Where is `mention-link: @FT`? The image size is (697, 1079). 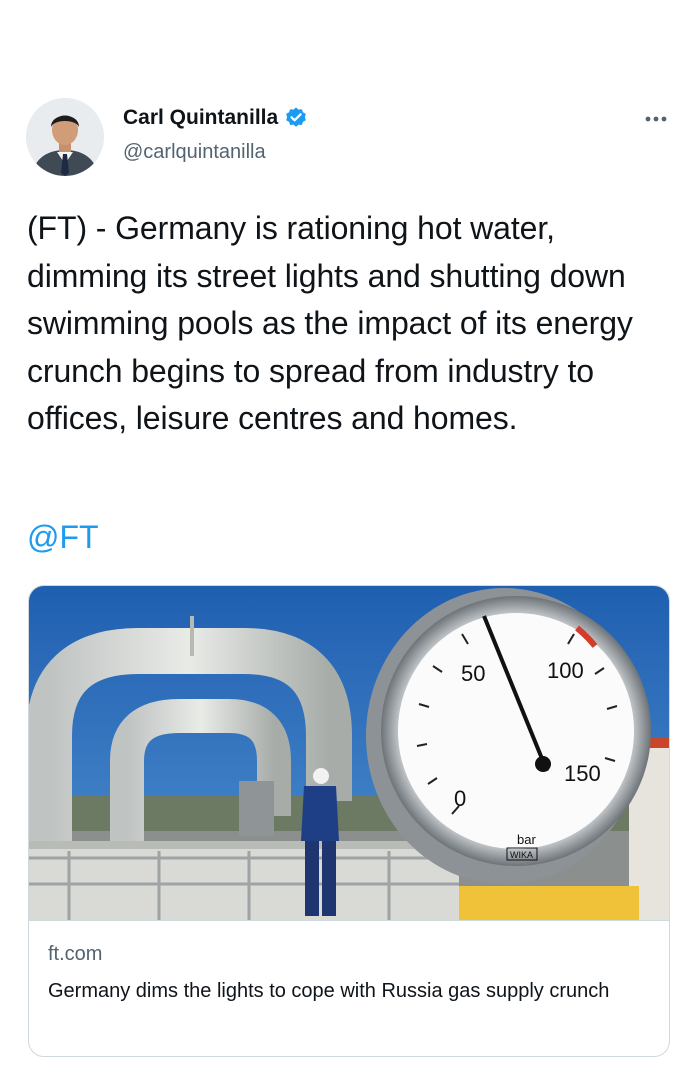
mention-link: @FT is located at coordinates (63, 537).